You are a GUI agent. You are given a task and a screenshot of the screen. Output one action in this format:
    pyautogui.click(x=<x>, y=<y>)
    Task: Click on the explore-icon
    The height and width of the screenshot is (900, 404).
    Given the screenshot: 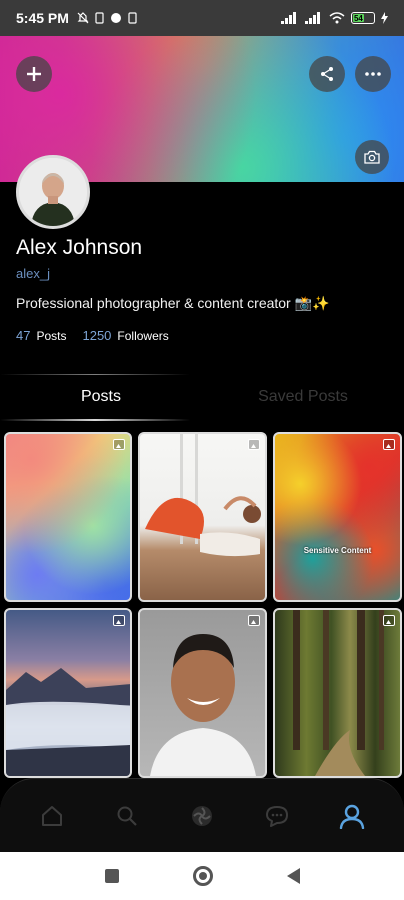 What is the action you would take?
    pyautogui.click(x=201, y=815)
    